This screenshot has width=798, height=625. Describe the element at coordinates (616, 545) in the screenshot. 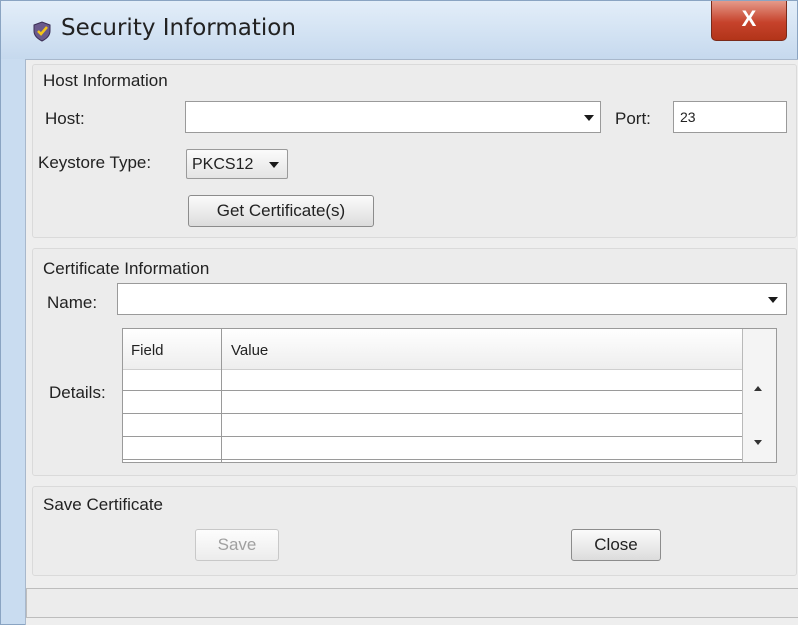

I see `close-button: Close` at that location.